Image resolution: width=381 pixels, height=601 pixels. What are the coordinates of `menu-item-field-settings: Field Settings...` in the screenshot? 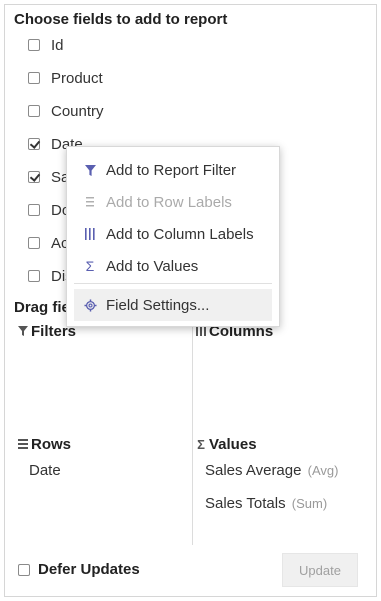 It's located at (173, 305).